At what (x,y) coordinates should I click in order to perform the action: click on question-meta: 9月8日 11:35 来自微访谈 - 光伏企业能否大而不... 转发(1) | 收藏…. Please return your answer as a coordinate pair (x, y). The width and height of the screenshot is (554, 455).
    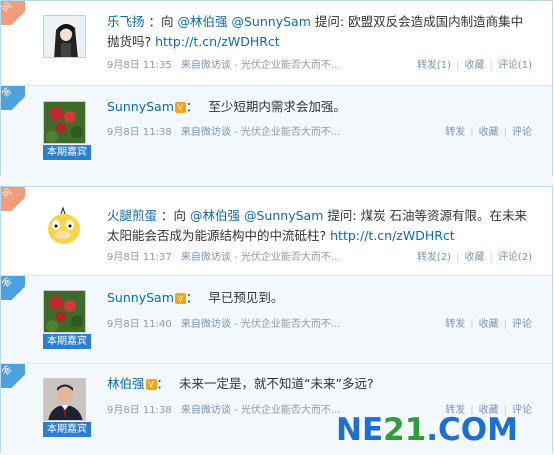
    Looking at the image, I should click on (319, 65).